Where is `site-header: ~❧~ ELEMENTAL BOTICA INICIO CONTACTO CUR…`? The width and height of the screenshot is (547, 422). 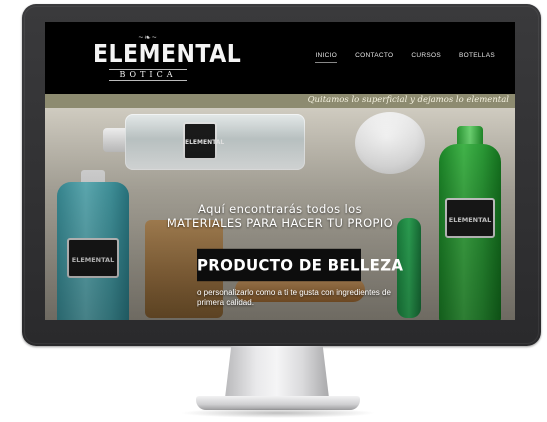
site-header: ~❧~ ELEMENTAL BOTICA INICIO CONTACTO CUR… is located at coordinates (280, 58).